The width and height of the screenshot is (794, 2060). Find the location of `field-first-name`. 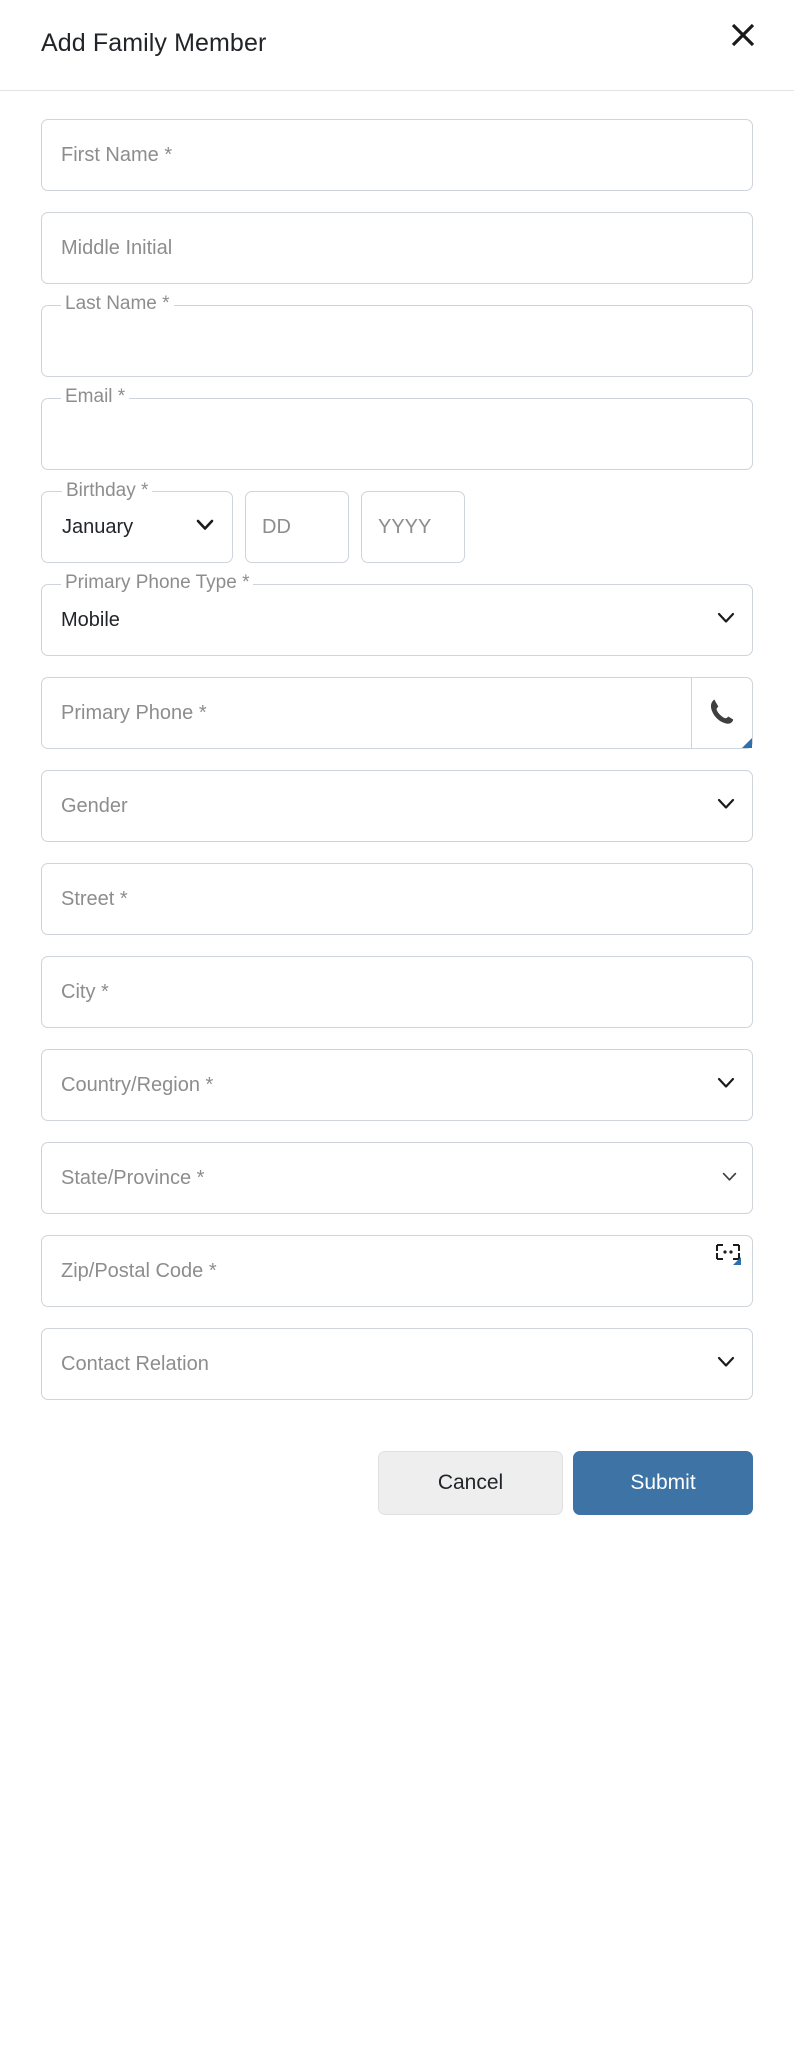

field-first-name is located at coordinates (397, 155).